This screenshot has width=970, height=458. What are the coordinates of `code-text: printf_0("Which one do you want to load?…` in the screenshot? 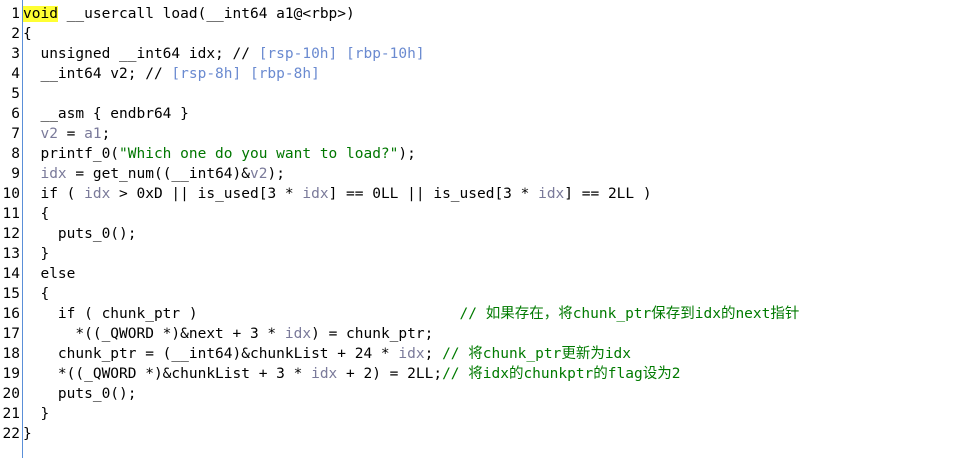 It's located at (219, 154).